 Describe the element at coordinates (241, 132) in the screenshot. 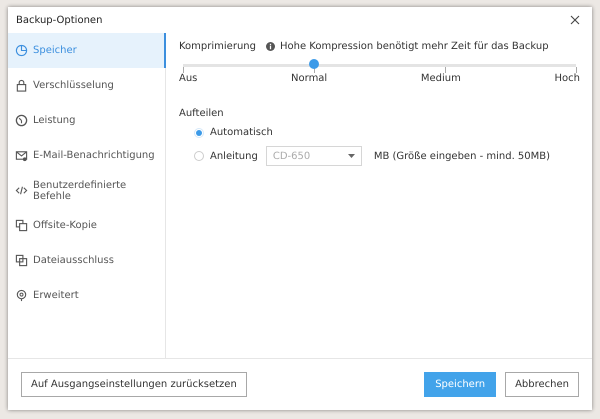

I see `radio-label: Automatisch` at that location.